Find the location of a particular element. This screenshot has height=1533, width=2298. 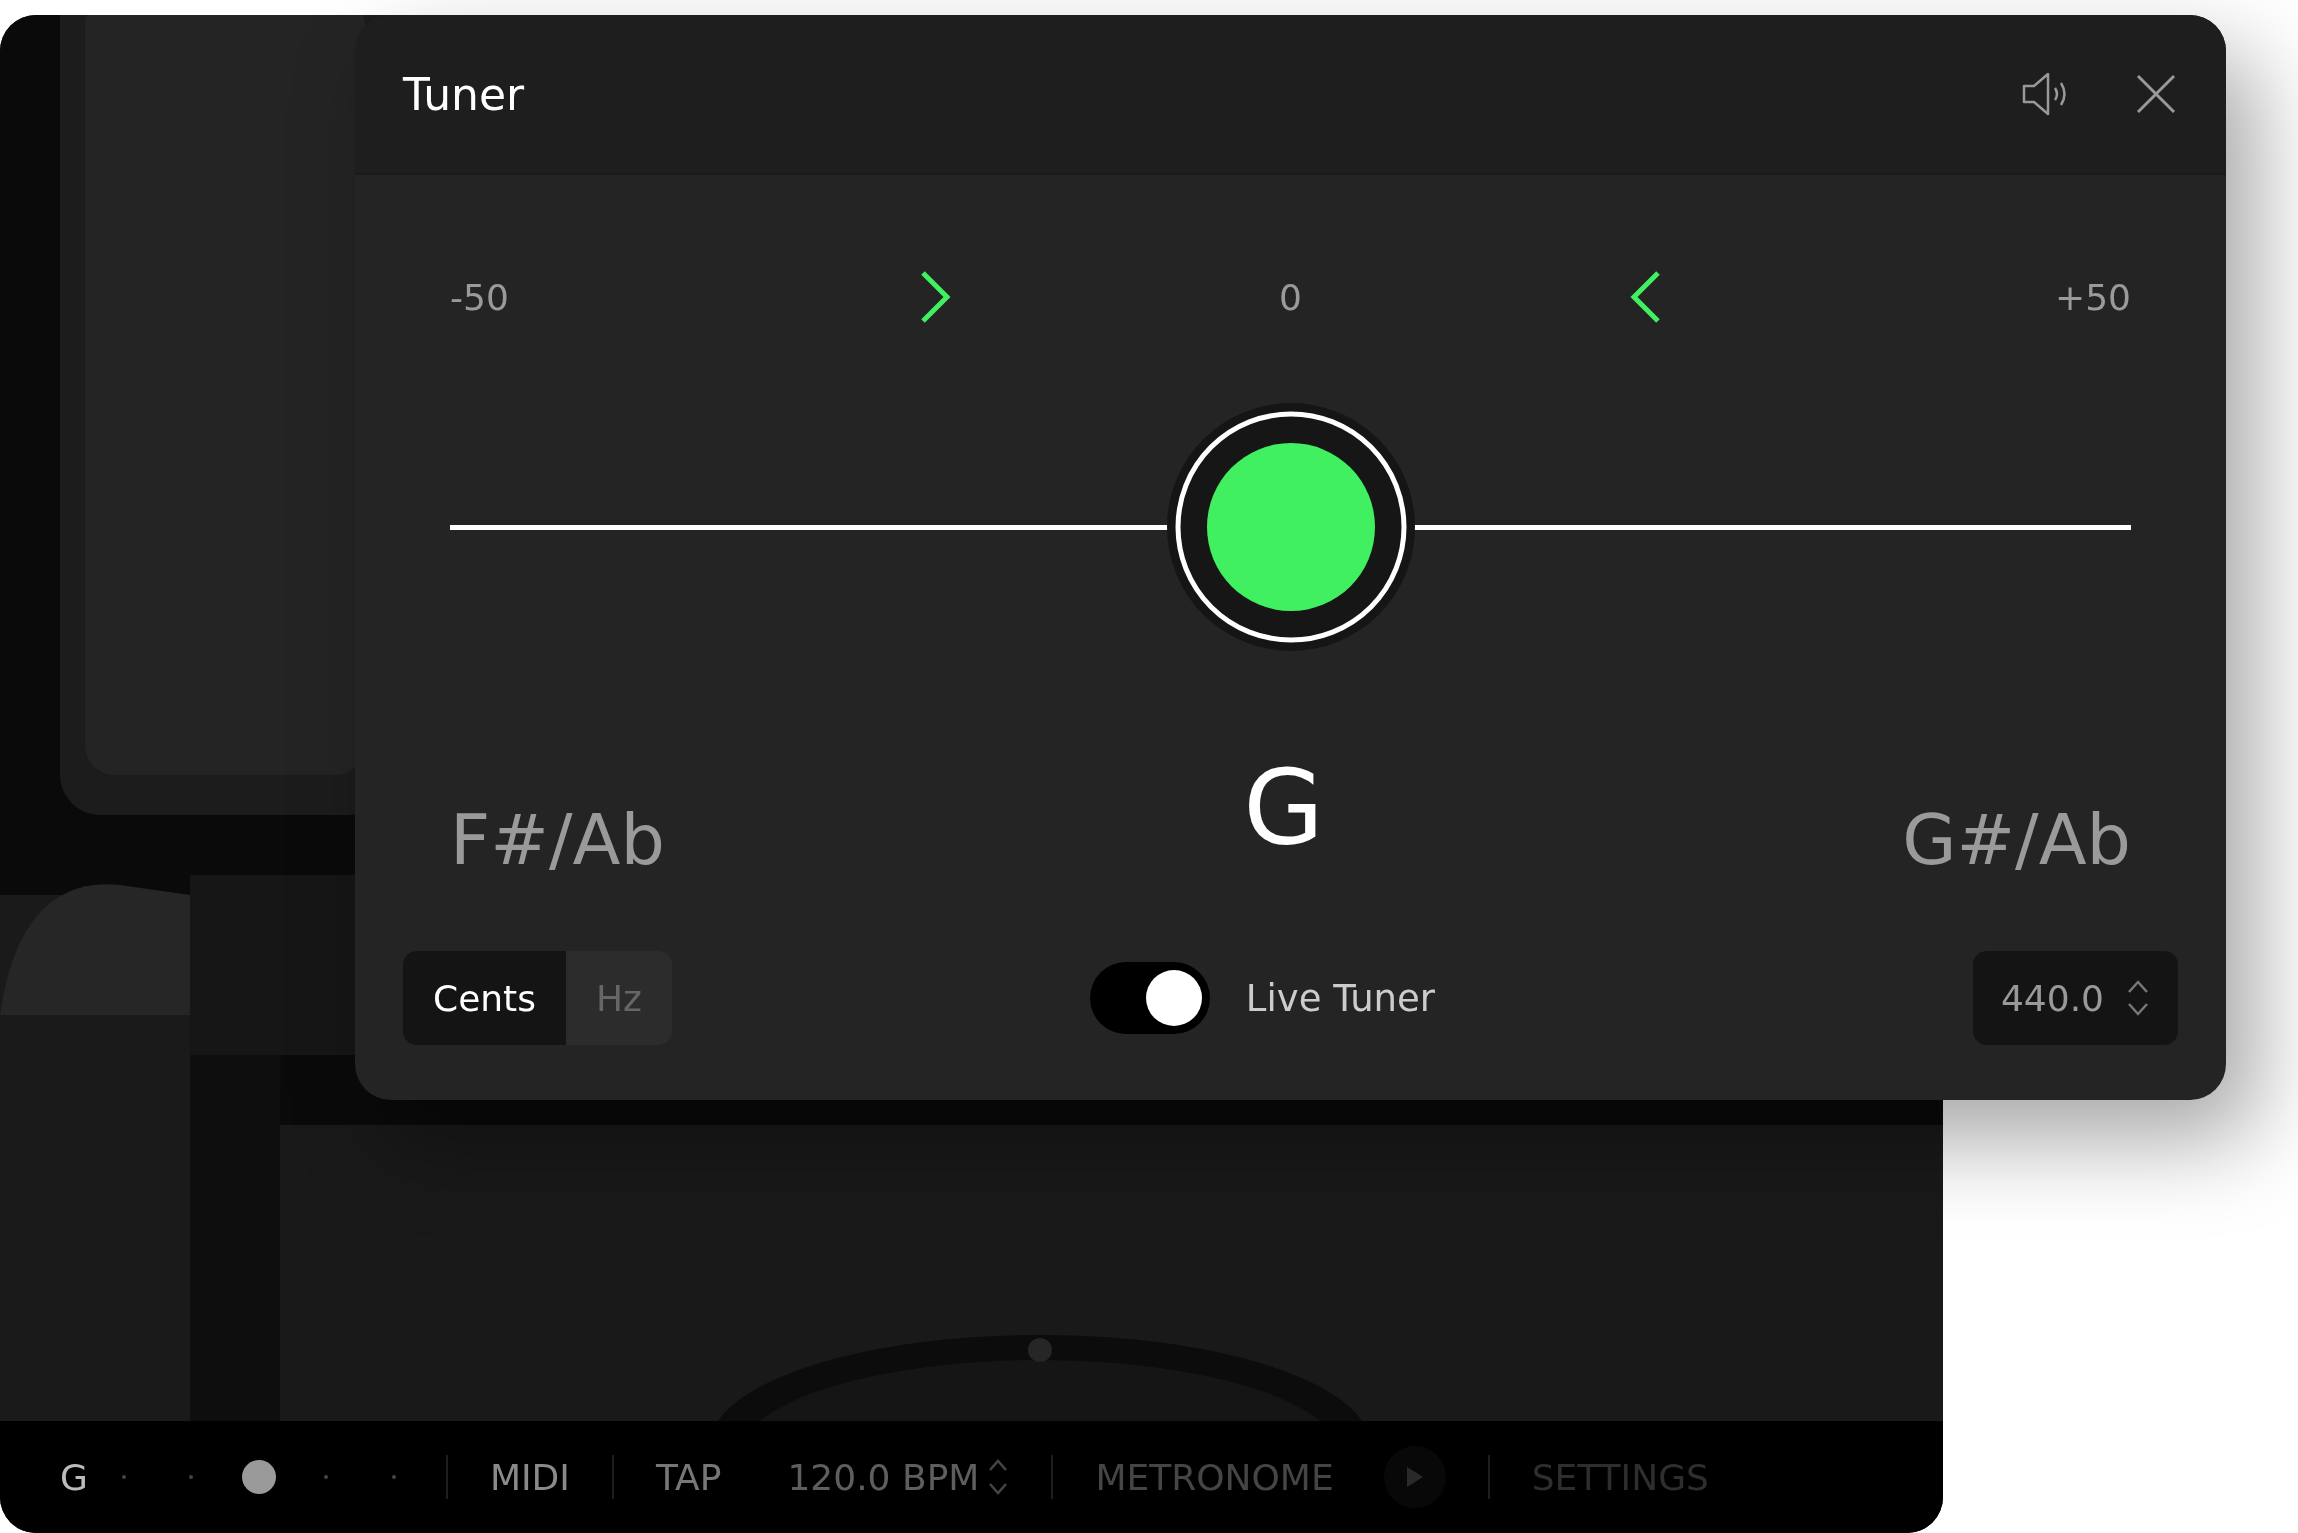

scale-label: +50 is located at coordinates (2092, 297).